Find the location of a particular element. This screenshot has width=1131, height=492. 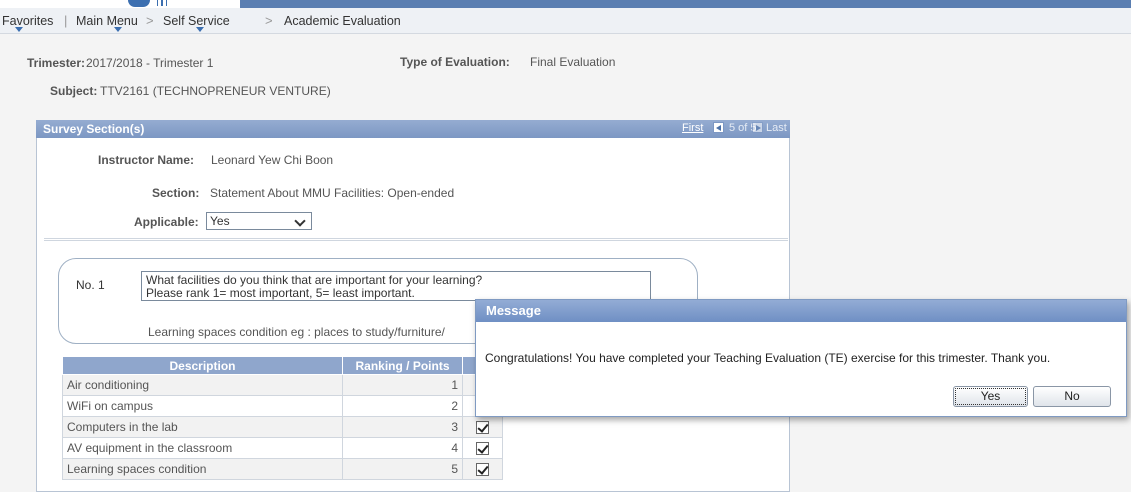

row-description: Learning spaces condition is located at coordinates (202, 469).